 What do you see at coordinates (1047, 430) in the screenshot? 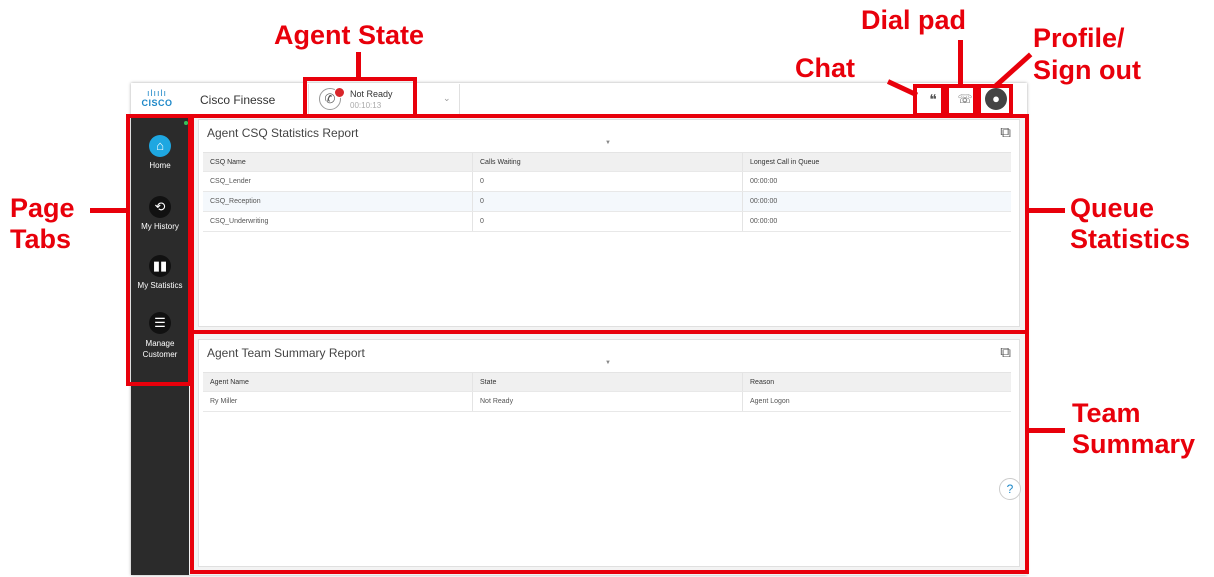
I see `team-connector` at bounding box center [1047, 430].